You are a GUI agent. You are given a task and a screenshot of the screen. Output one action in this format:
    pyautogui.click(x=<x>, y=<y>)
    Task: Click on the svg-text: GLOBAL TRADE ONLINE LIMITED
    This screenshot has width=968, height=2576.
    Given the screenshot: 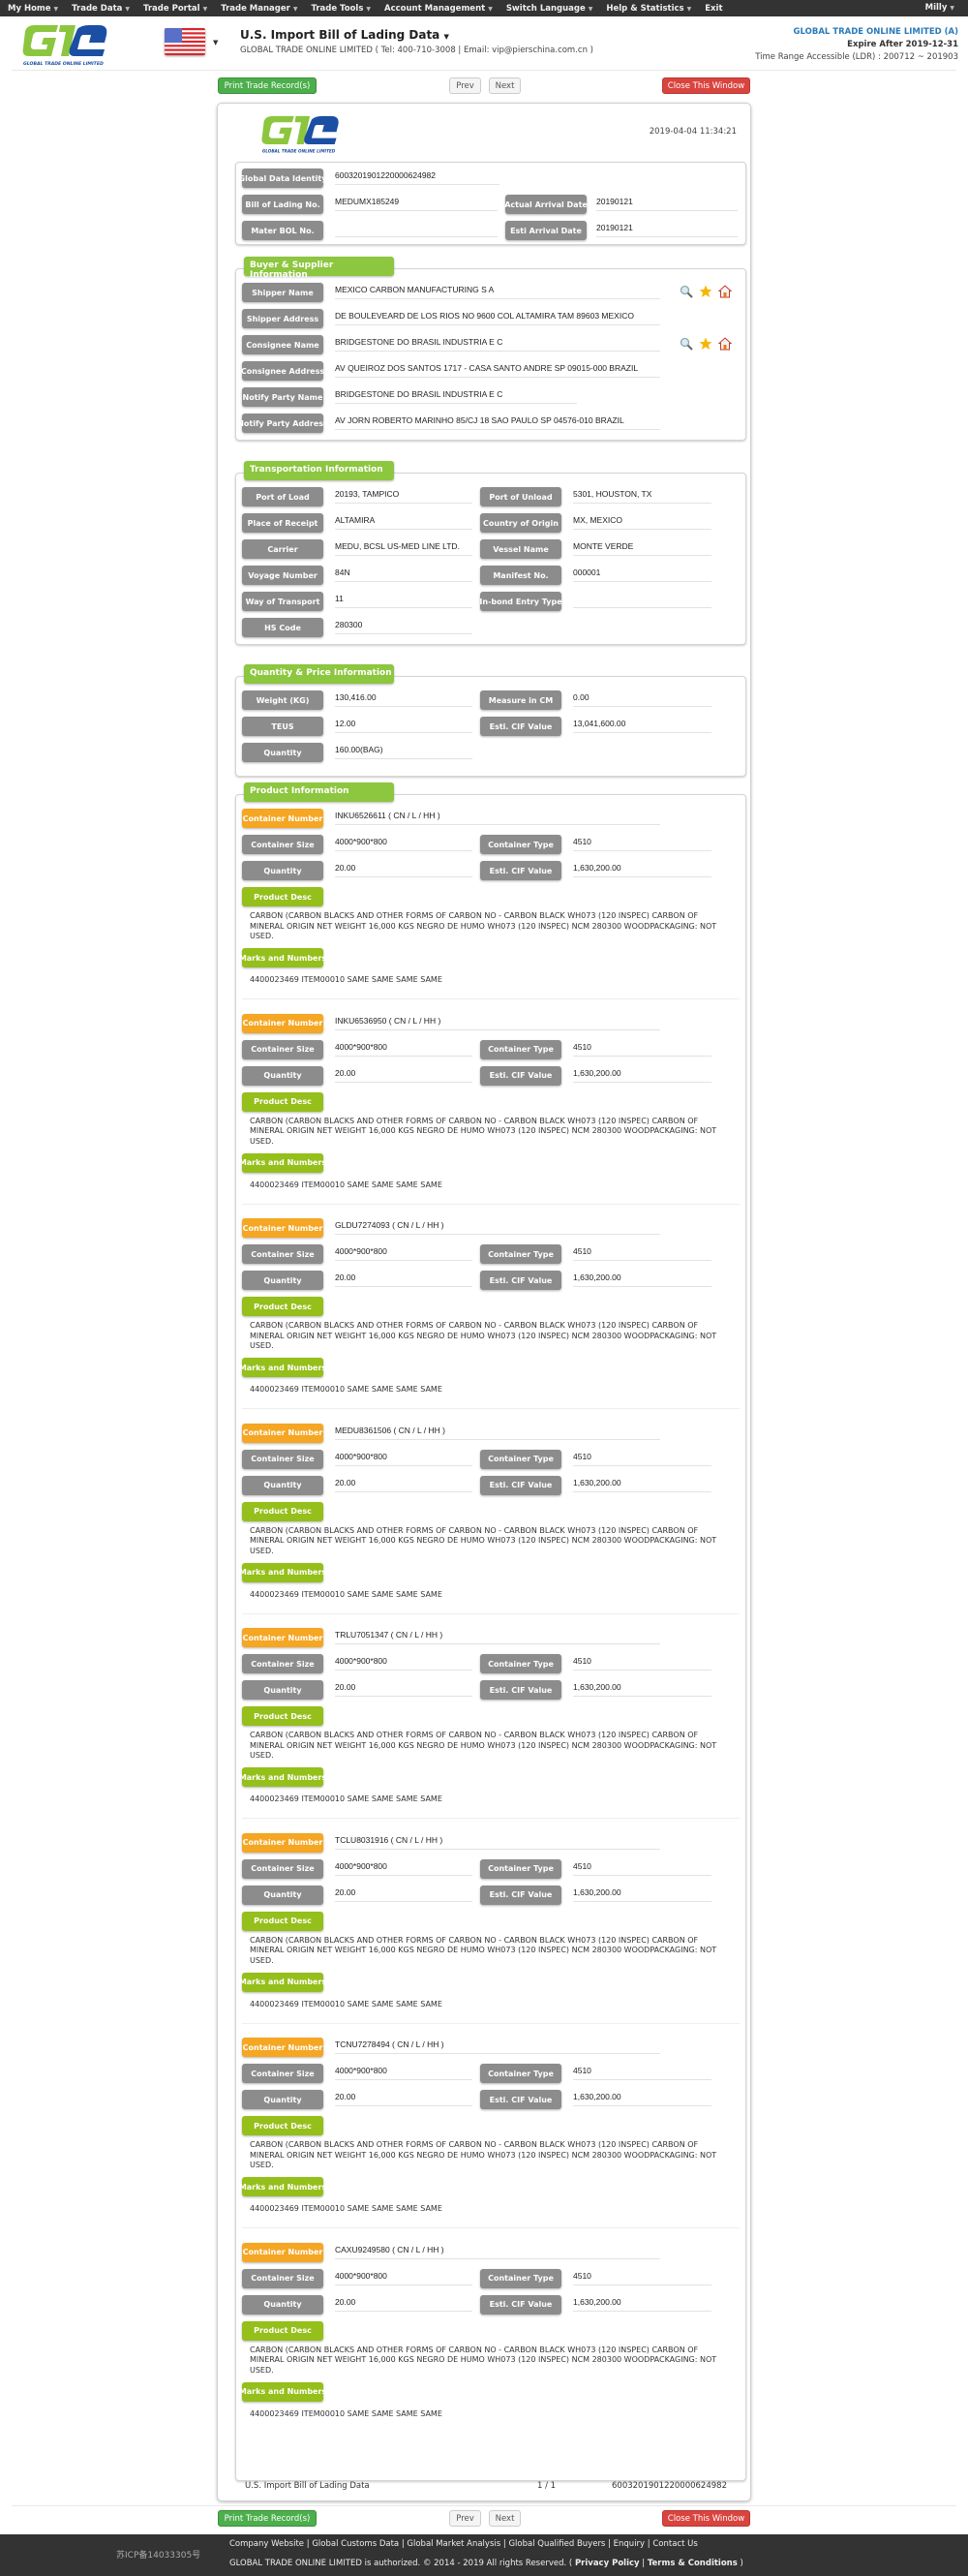 What is the action you would take?
    pyautogui.click(x=299, y=150)
    